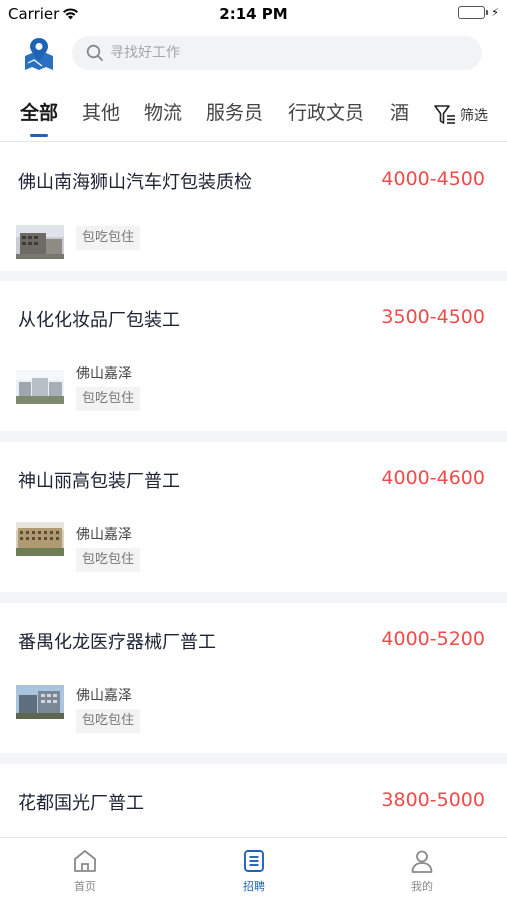 Image resolution: width=507 pixels, height=900 pixels. Describe the element at coordinates (433, 317) in the screenshot. I see `salary-range: 3500-4500` at that location.